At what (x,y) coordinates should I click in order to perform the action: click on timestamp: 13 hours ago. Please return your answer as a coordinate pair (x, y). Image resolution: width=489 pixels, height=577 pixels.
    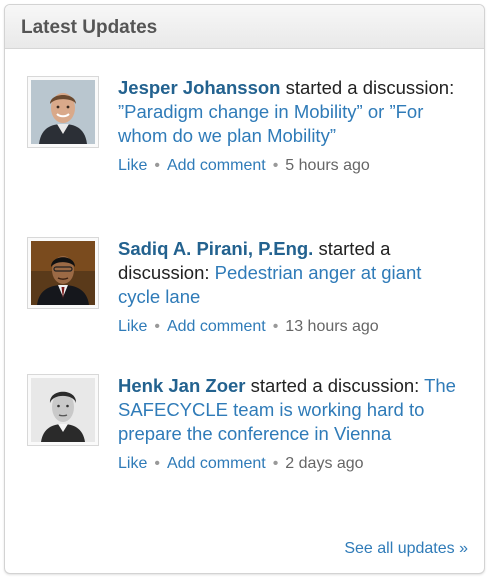
    Looking at the image, I should click on (332, 326).